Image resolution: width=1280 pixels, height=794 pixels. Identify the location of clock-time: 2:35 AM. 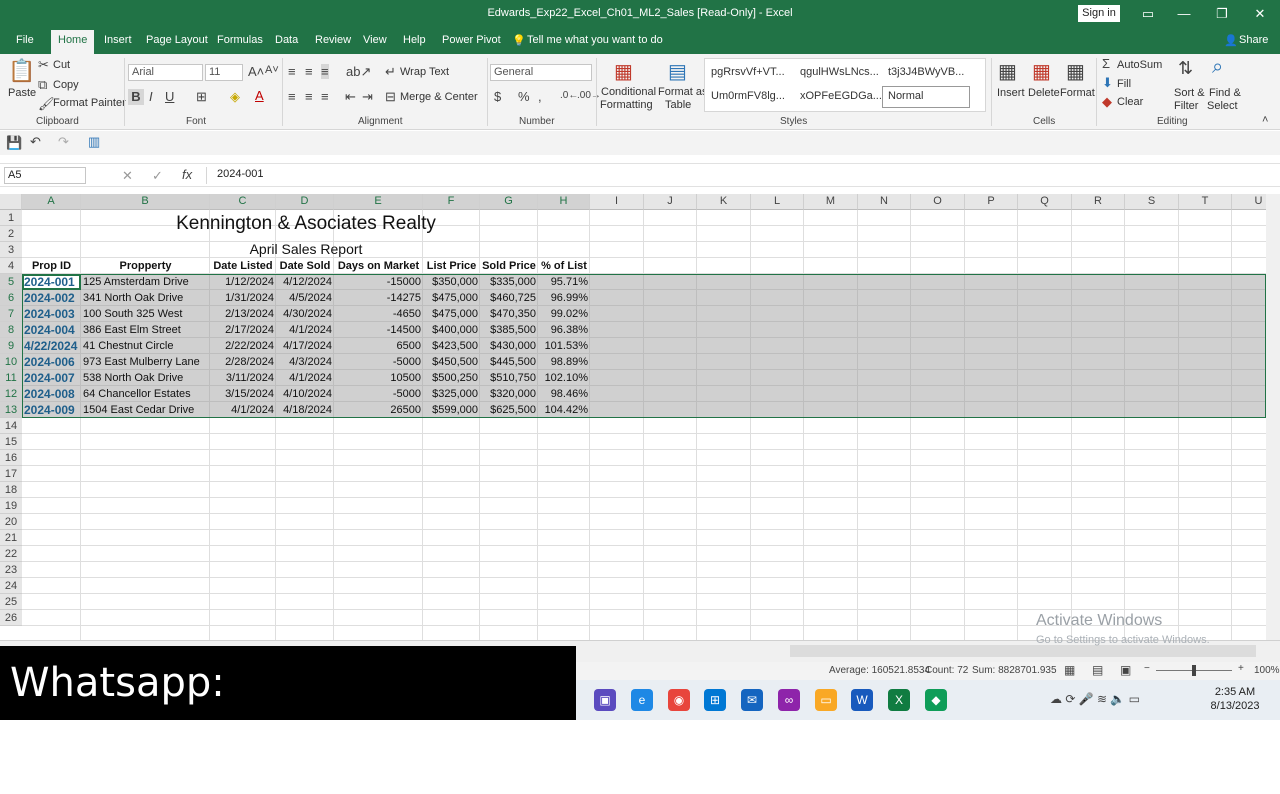
(1235, 692).